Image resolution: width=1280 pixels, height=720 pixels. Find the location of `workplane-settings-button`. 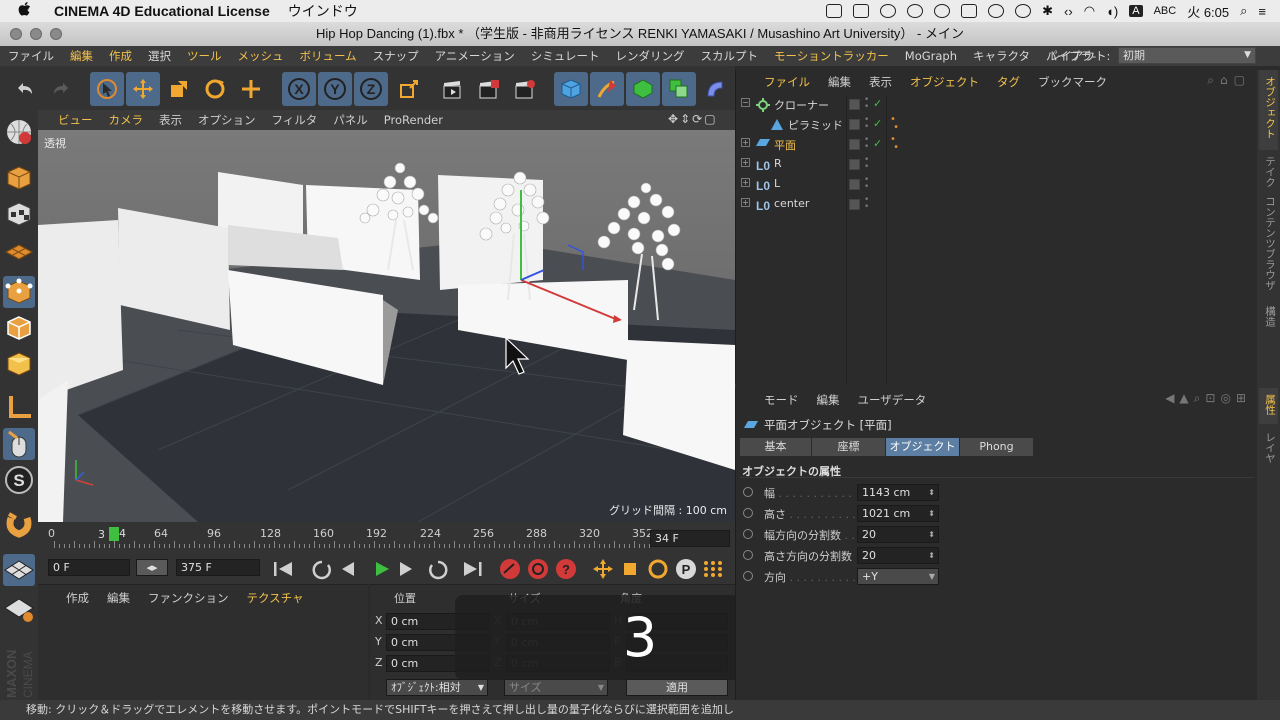

workplane-settings-button is located at coordinates (19, 608).